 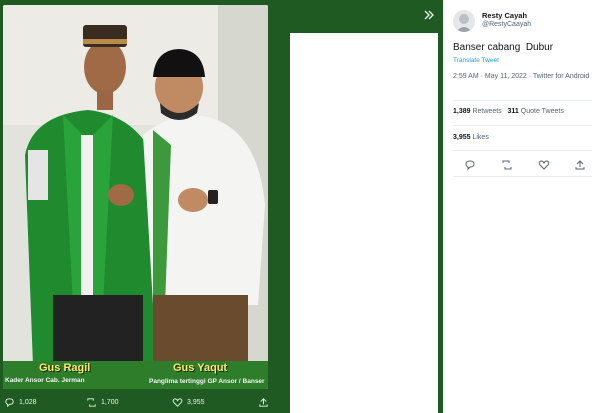 I want to click on reply-count: 1,028, so click(x=28, y=402).